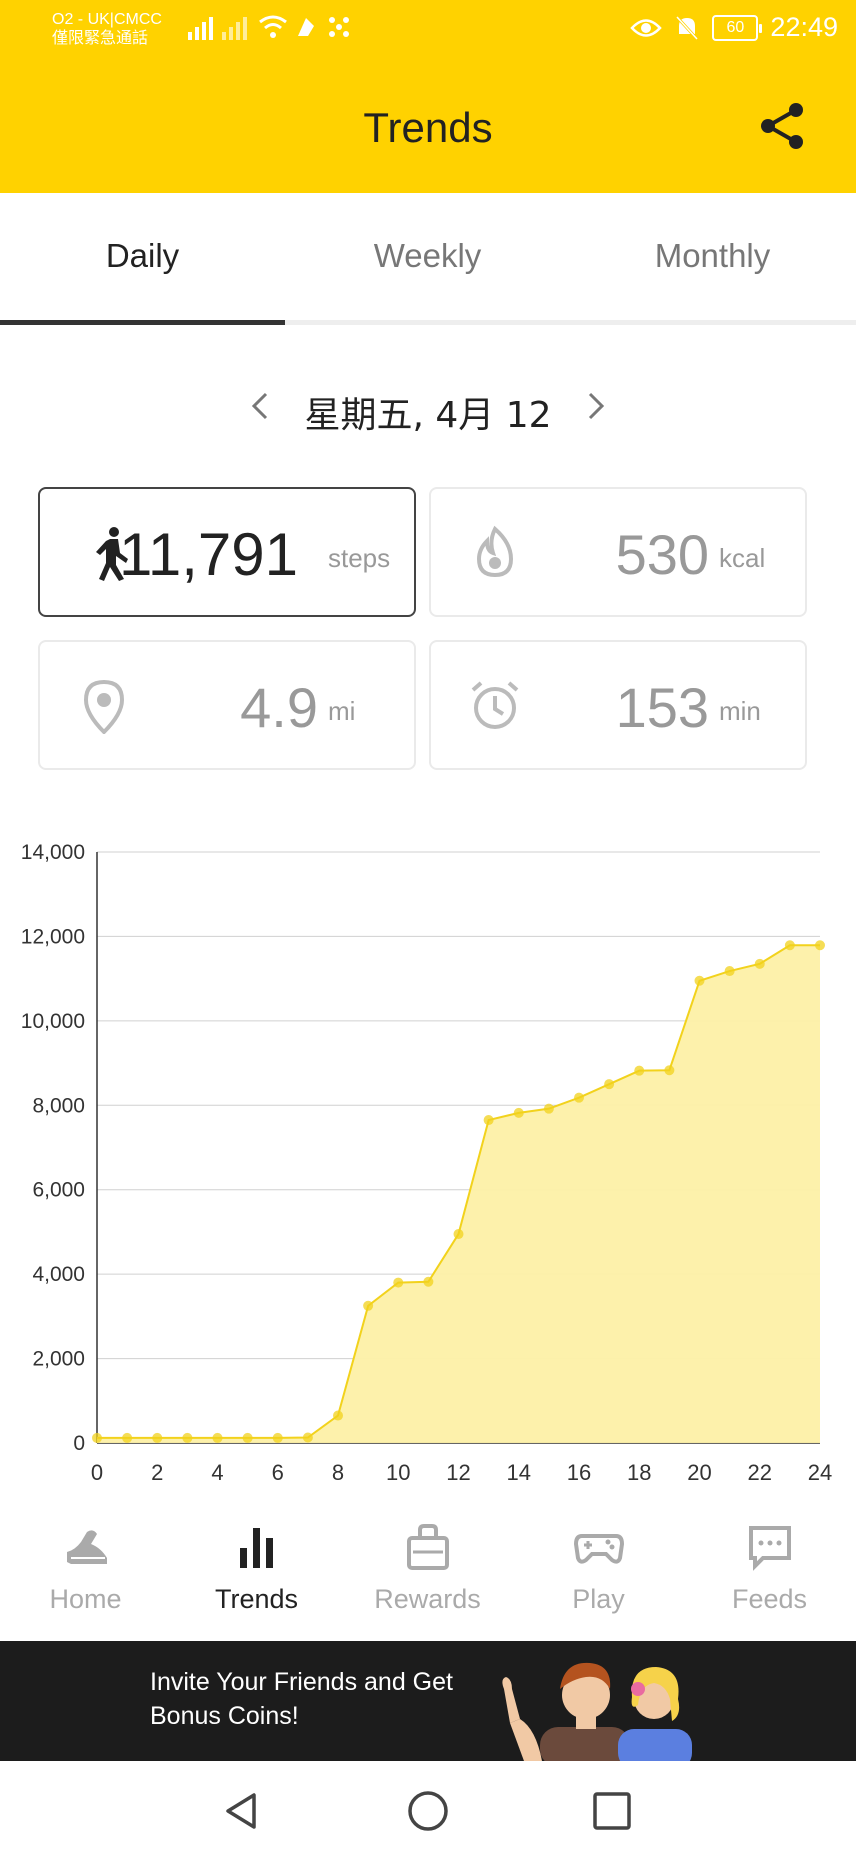 The width and height of the screenshot is (856, 1855). Describe the element at coordinates (760, 1472) in the screenshot. I see `x-tick-label: 22` at that location.